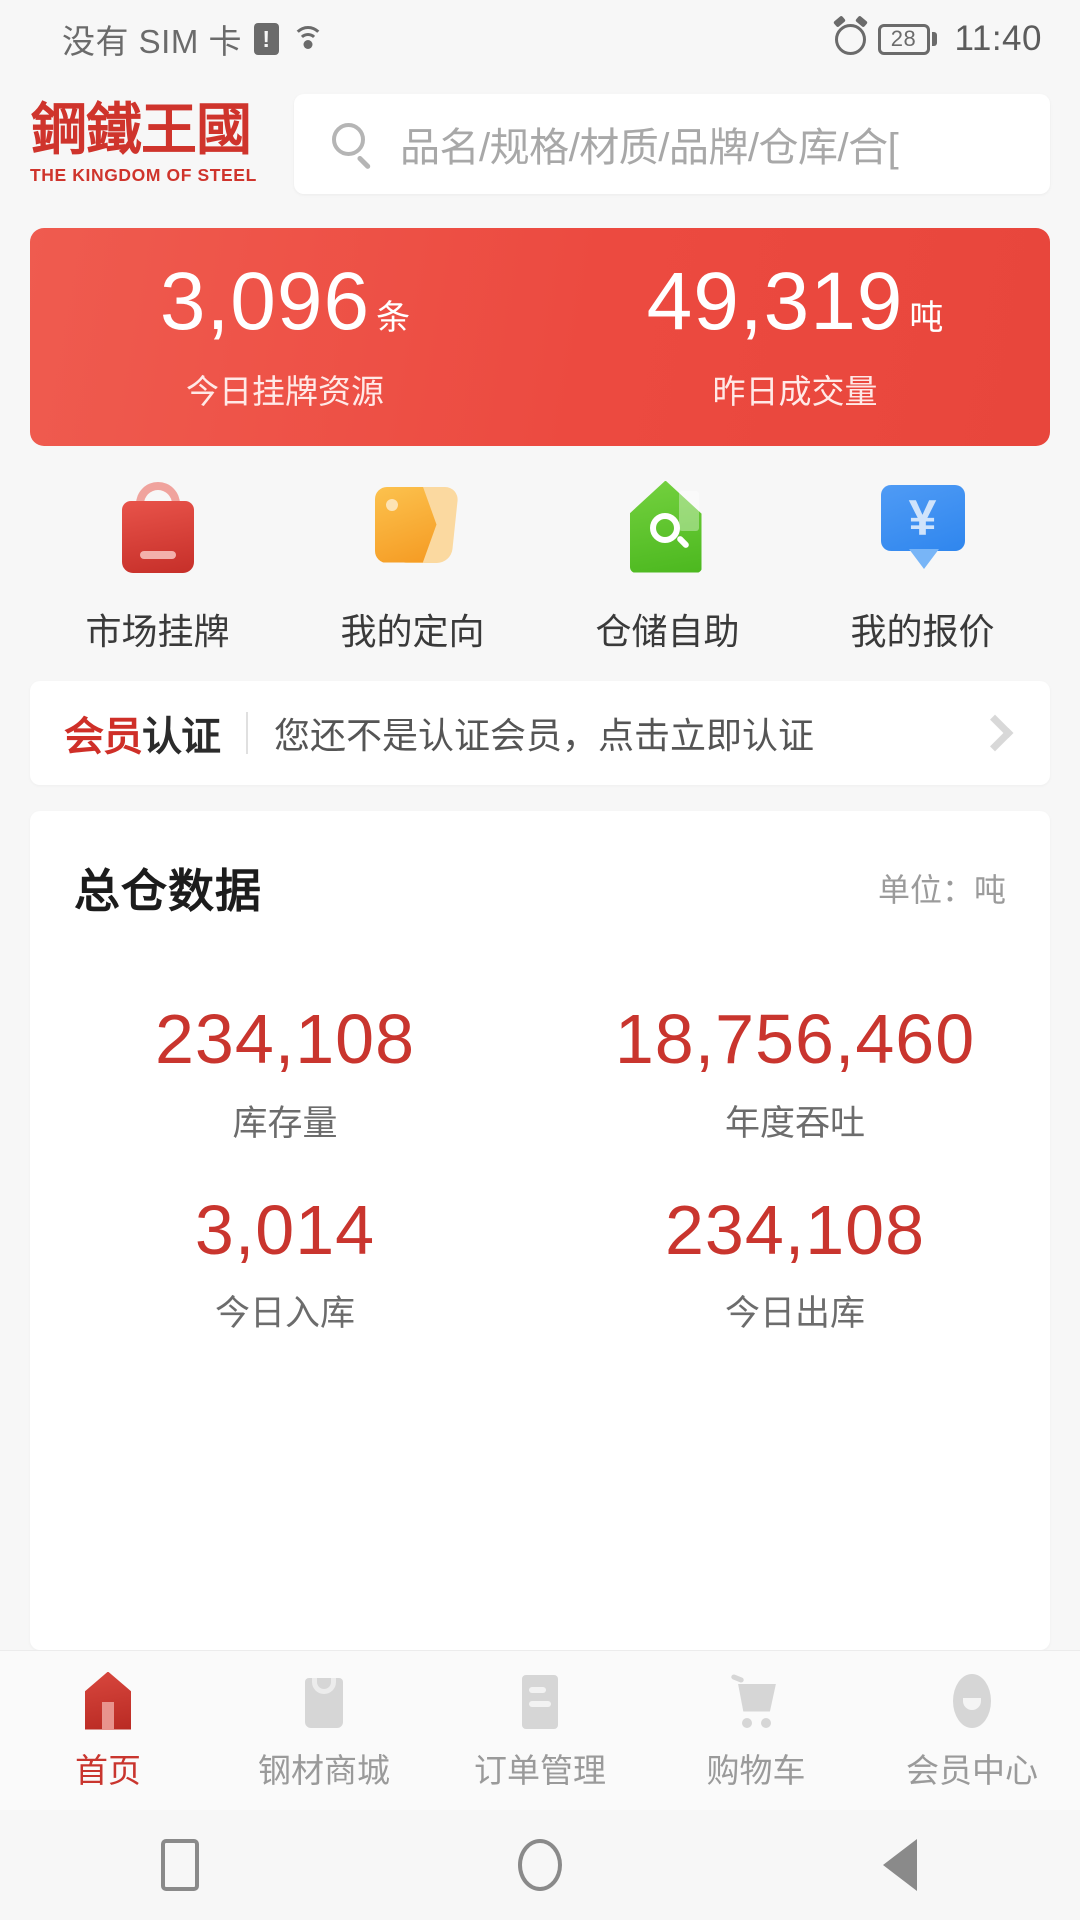 This screenshot has width=1080, height=1920. Describe the element at coordinates (393, 318) in the screenshot. I see `banner-stat-unit: 条` at that location.